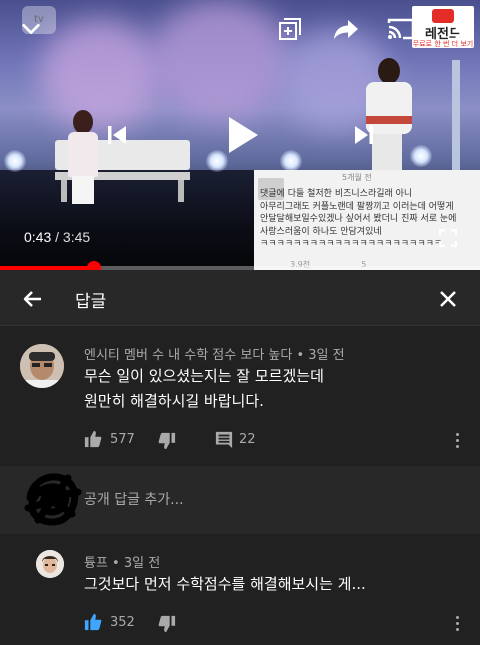  I want to click on comment-author: 튱프, so click(96, 563).